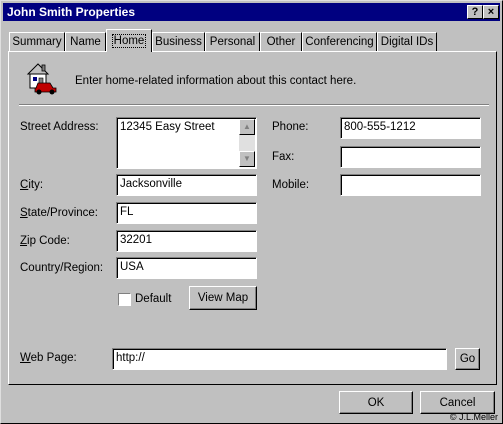 Image resolution: width=503 pixels, height=424 pixels. I want to click on tab-conferencing: Conferencing, so click(339, 41).